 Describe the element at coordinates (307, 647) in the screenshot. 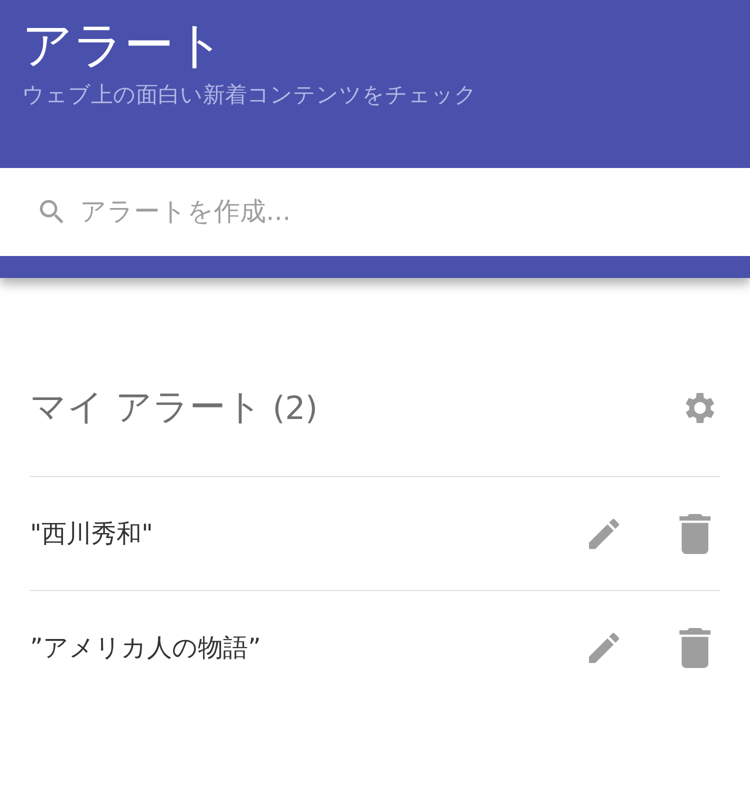

I see `alert-name: ”アメリカ人の物語”` at that location.